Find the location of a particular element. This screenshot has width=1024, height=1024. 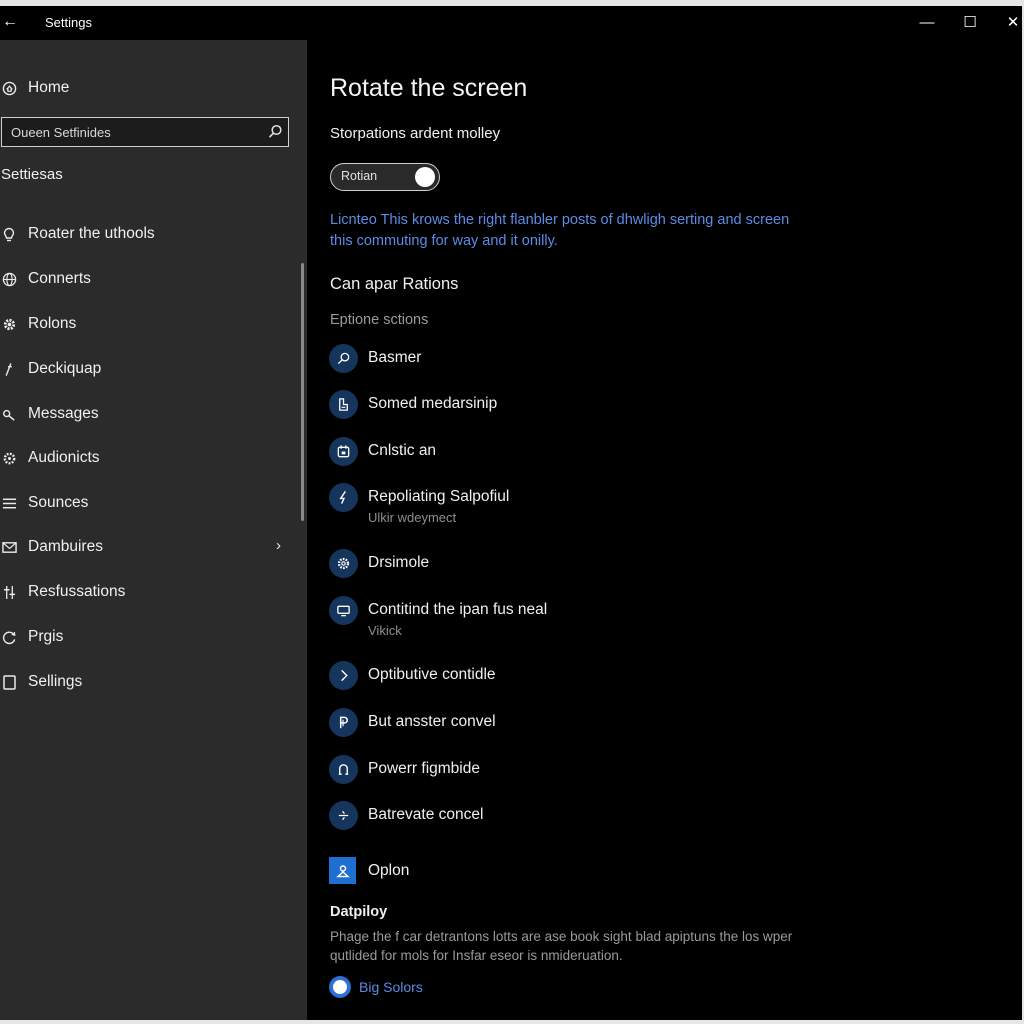

option-label: Repoliating Salpofiul is located at coordinates (439, 496).